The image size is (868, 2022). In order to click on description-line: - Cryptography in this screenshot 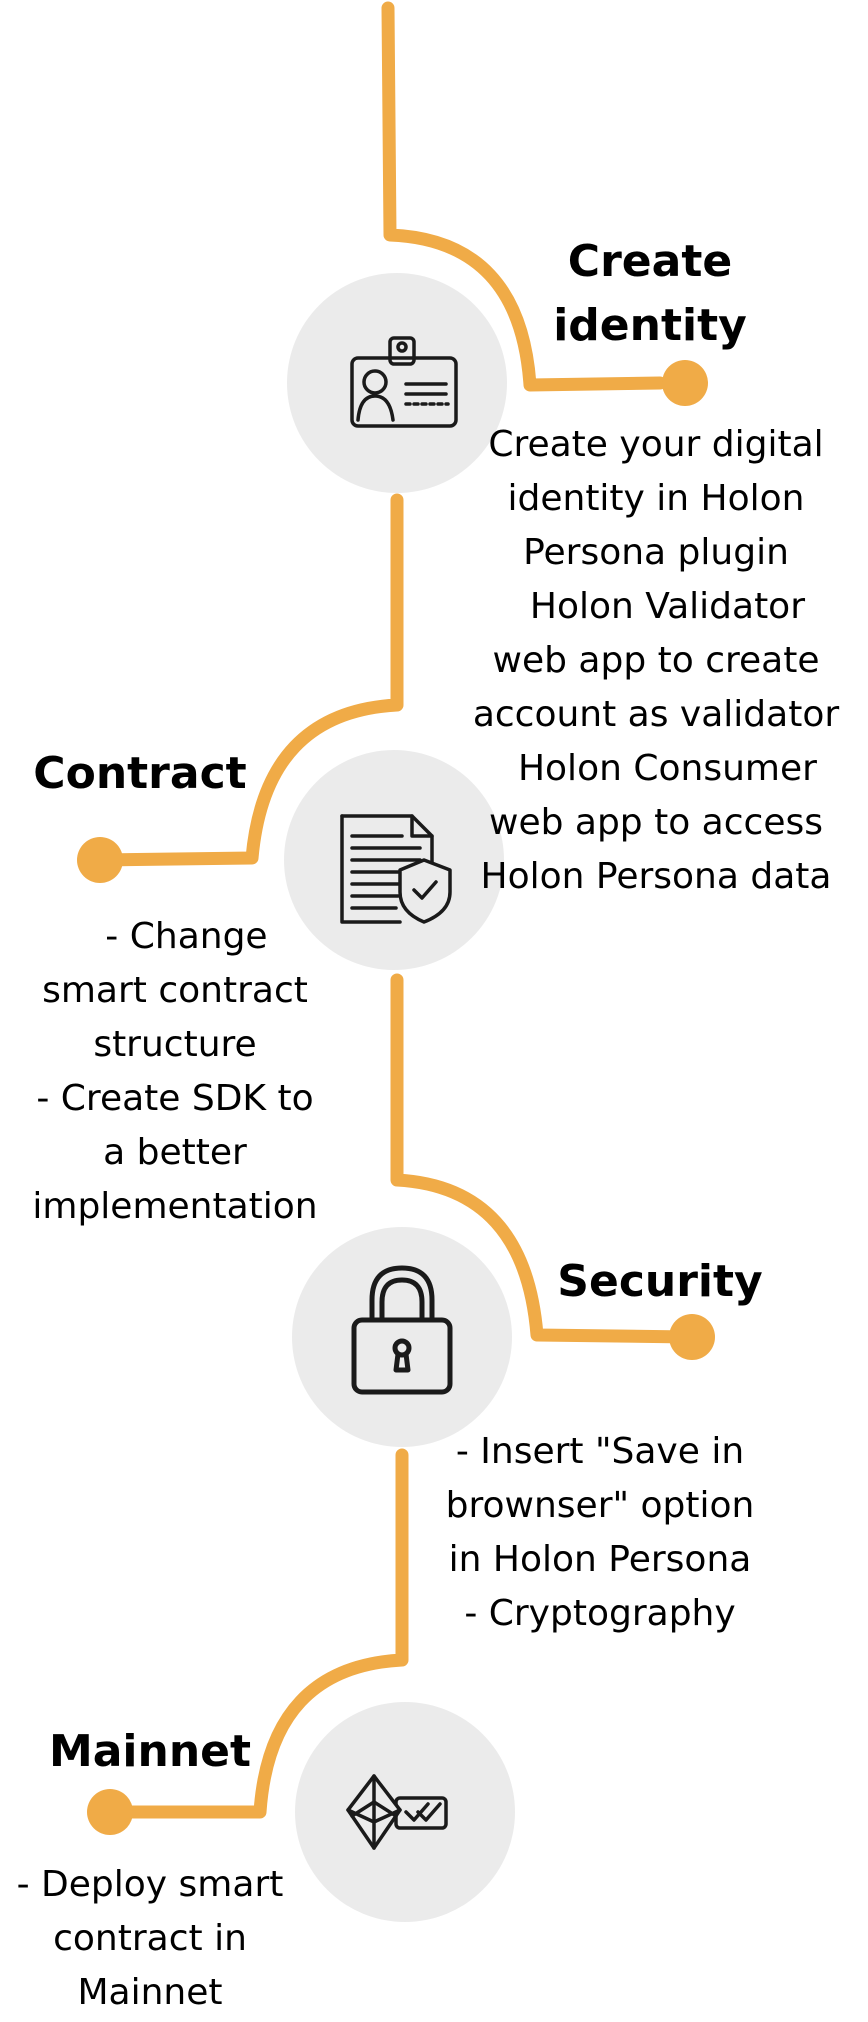, I will do `click(600, 1613)`.